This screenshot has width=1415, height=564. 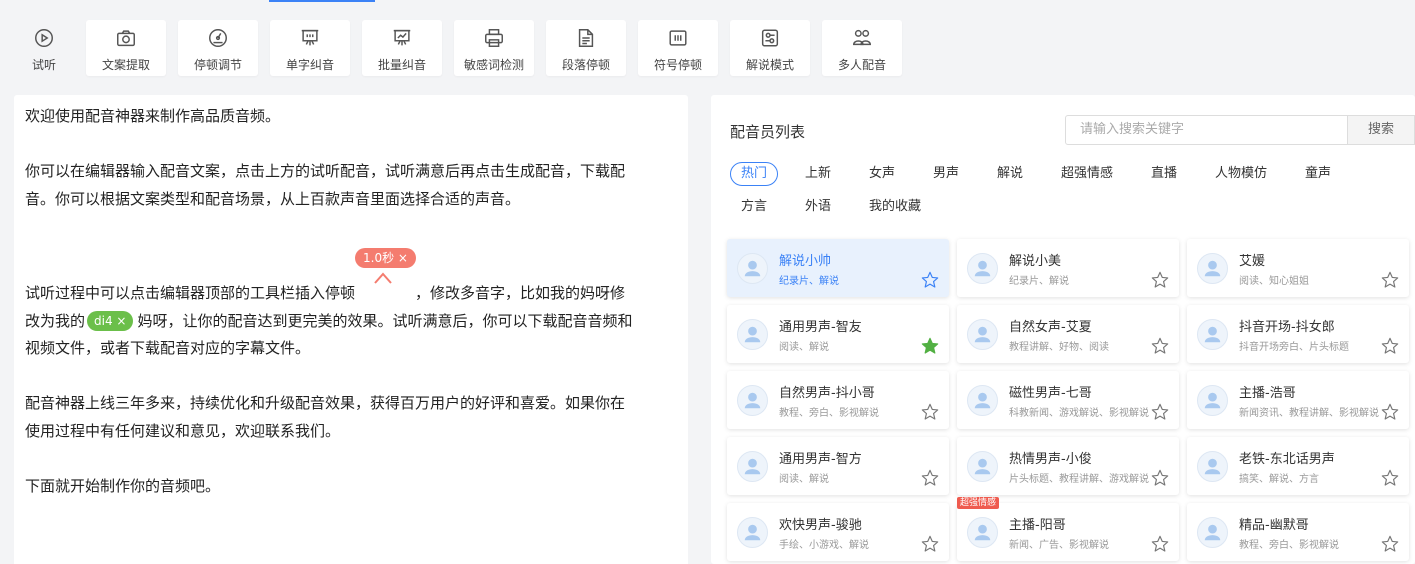 What do you see at coordinates (754, 174) in the screenshot?
I see `category-tab-hot: 热门` at bounding box center [754, 174].